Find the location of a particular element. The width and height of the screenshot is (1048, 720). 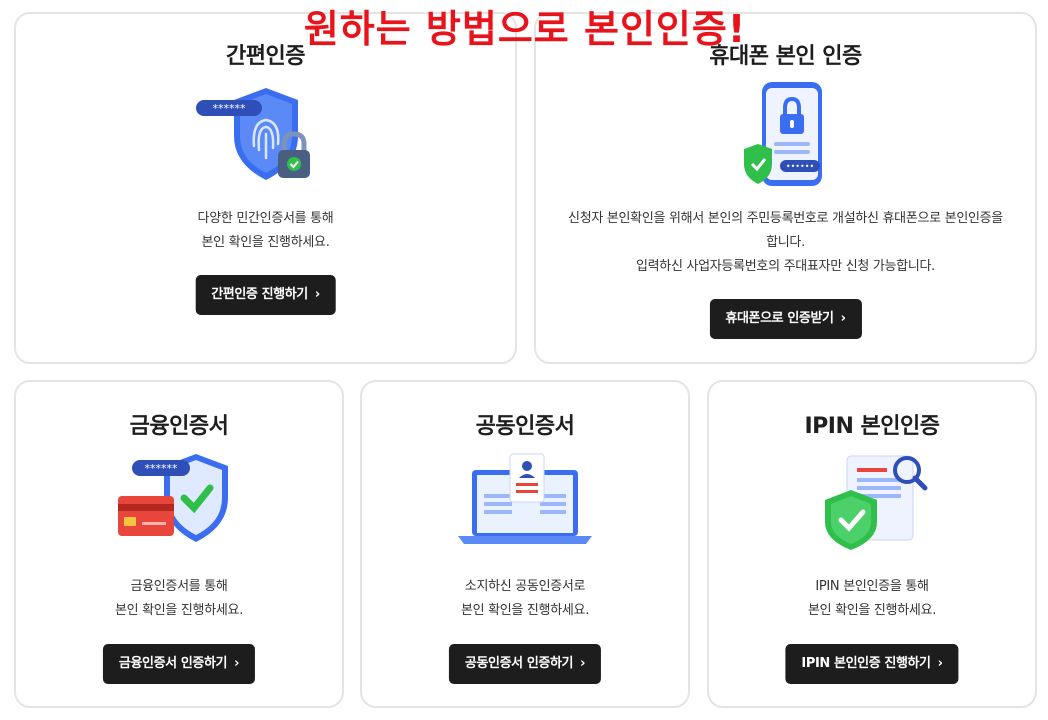

phone-auth-button: 휴대폰으로 인증받기 › is located at coordinates (785, 319).